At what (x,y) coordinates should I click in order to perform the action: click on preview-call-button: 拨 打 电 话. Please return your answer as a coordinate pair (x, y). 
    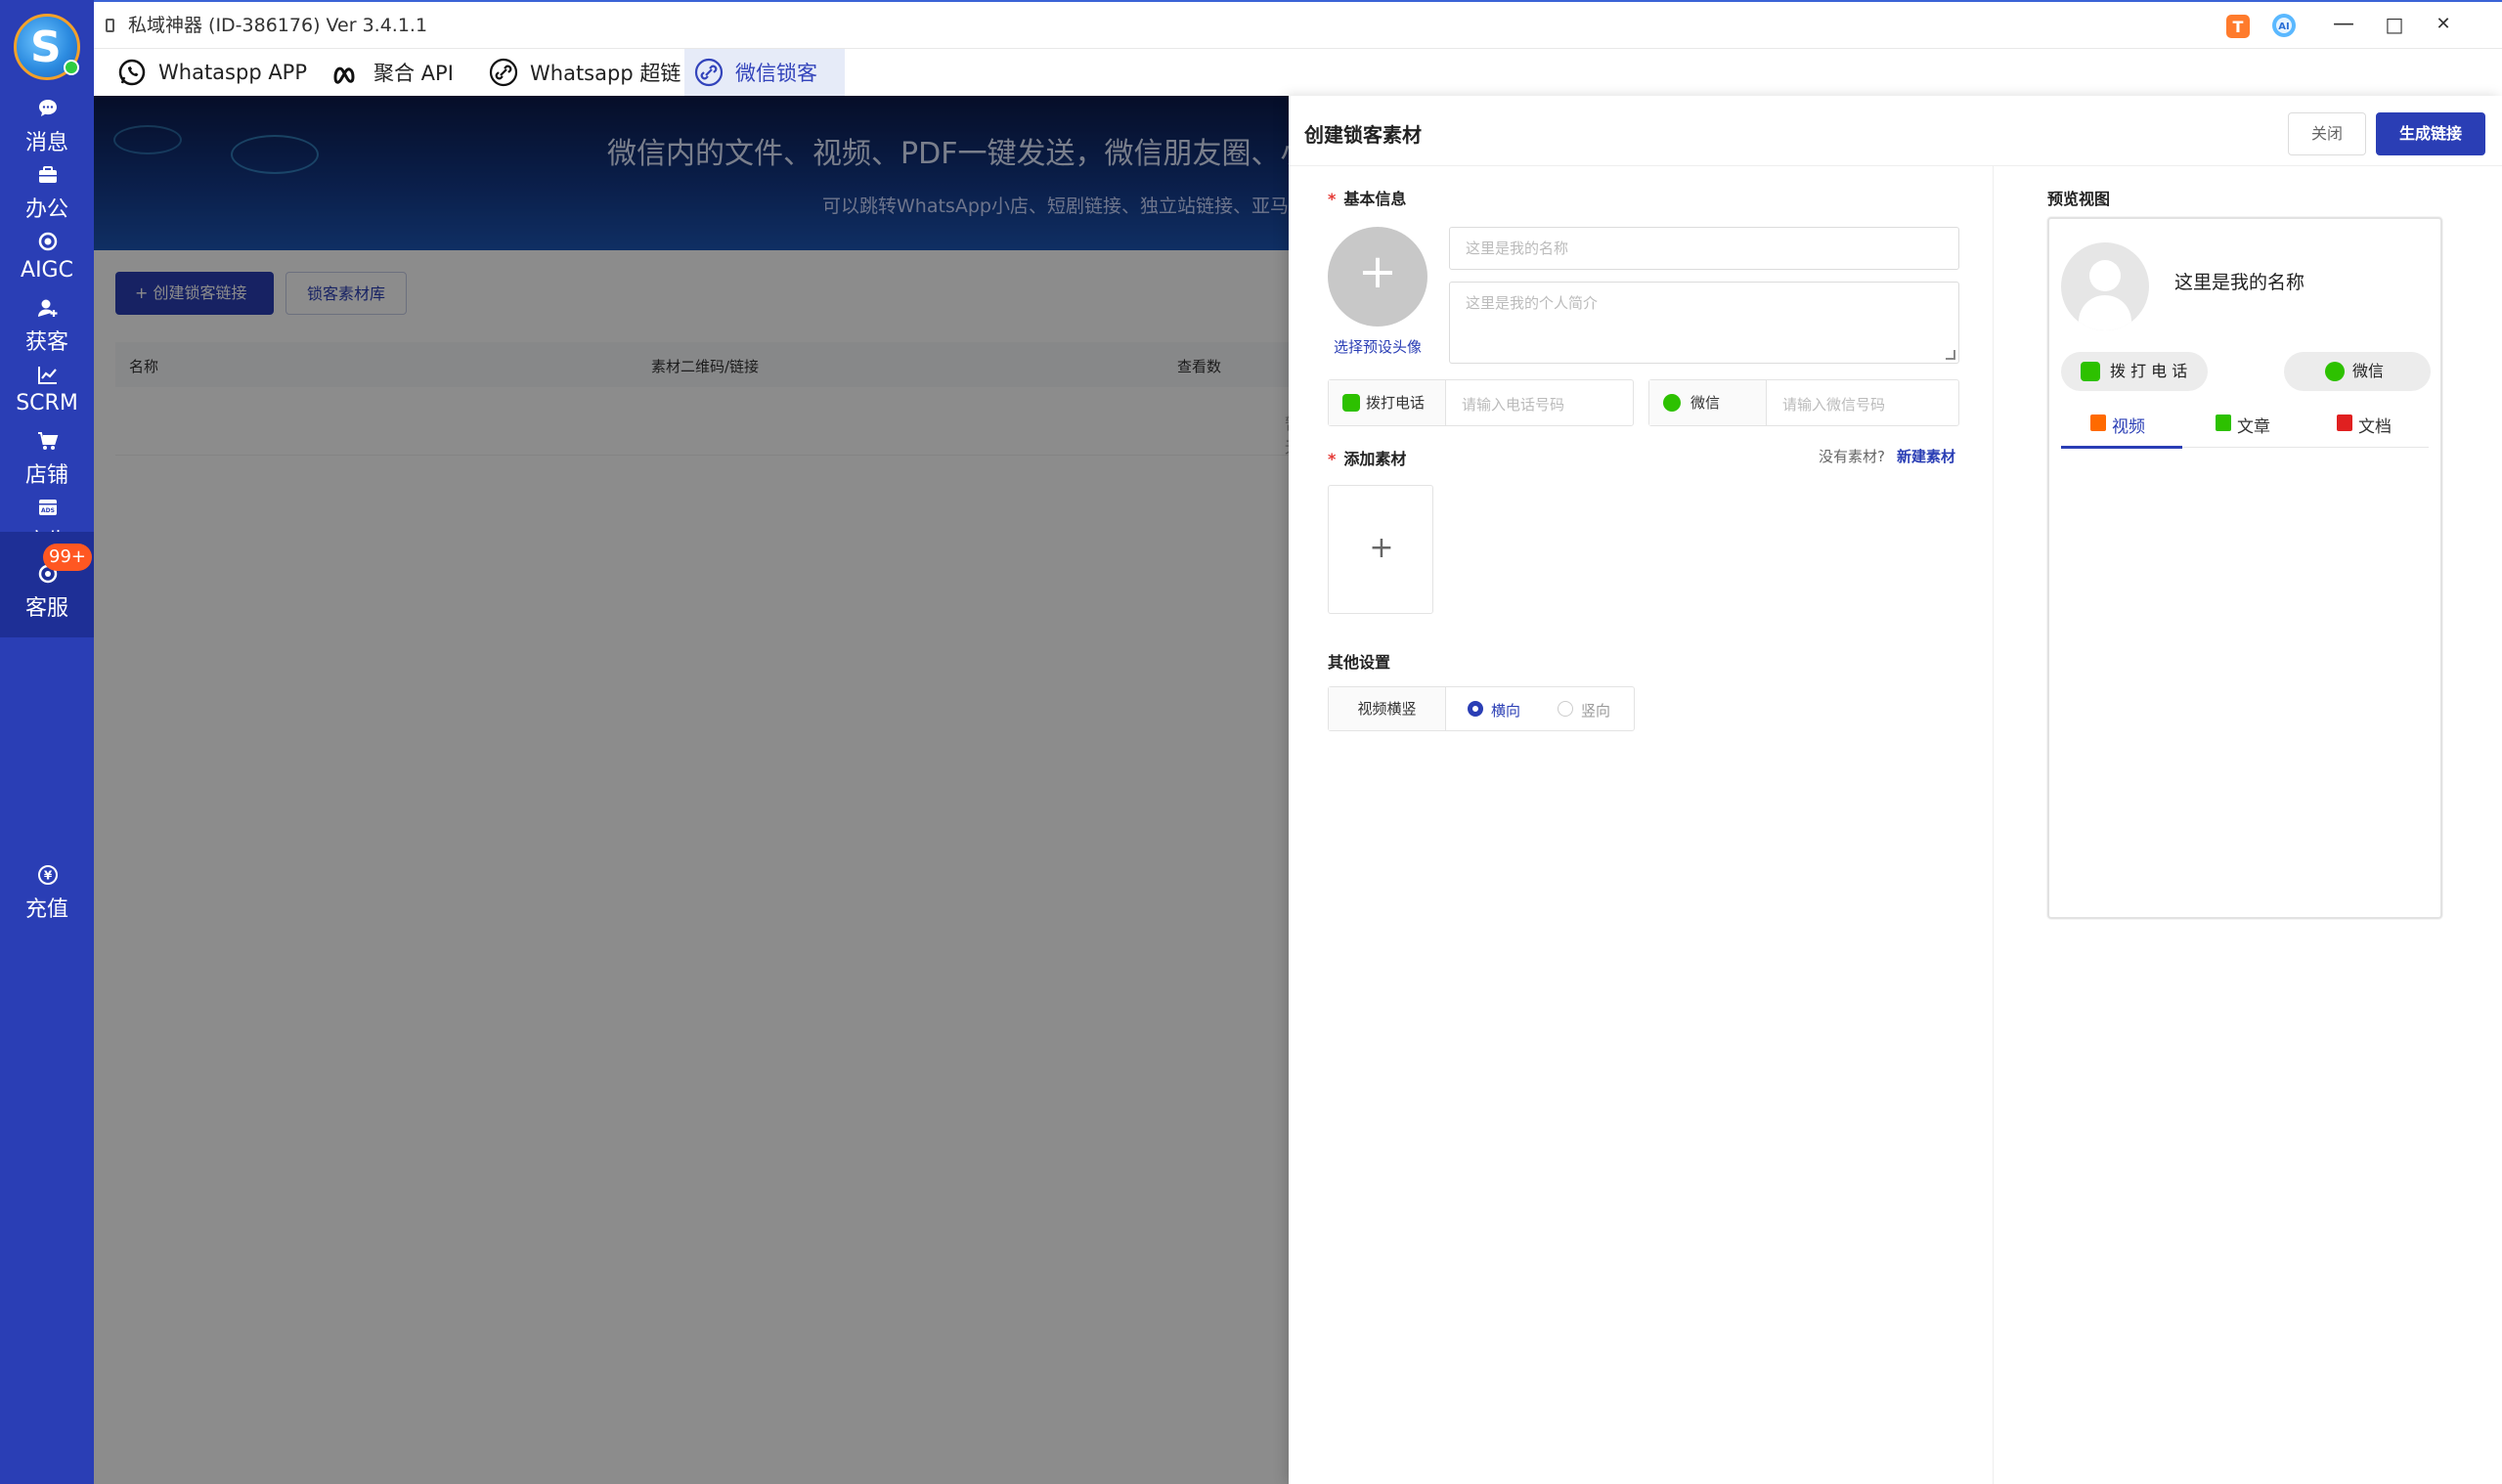
    Looking at the image, I should click on (2134, 371).